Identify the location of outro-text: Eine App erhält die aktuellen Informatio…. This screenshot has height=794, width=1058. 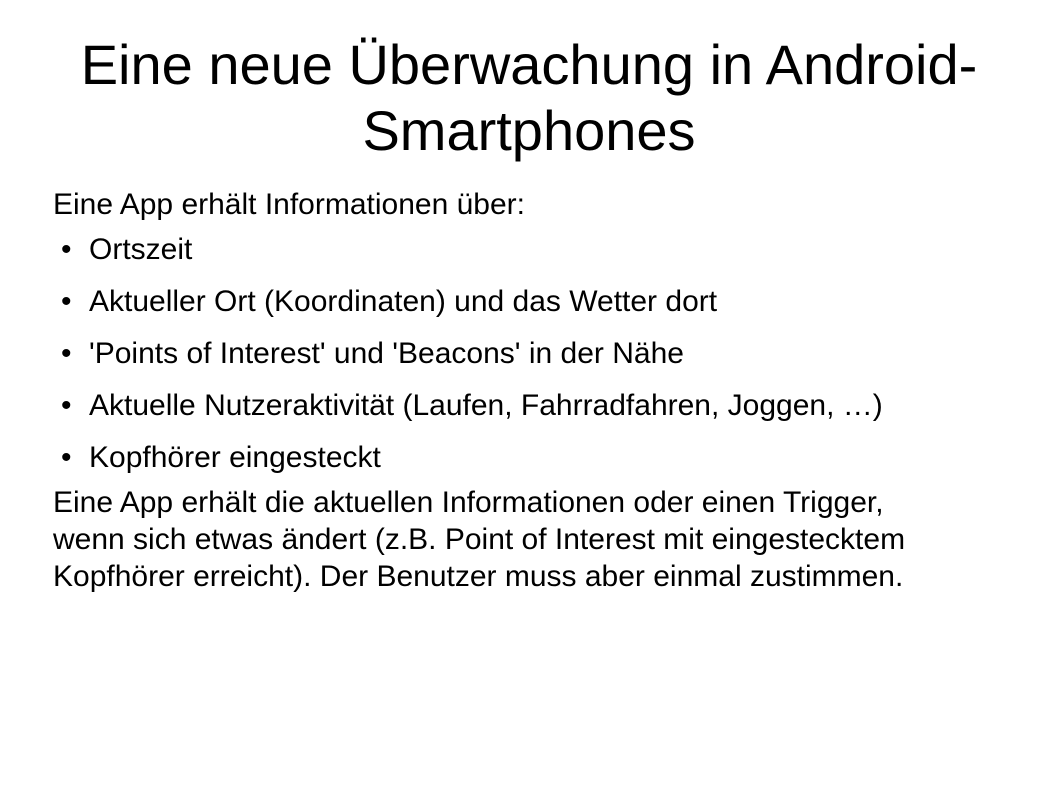
(543, 539).